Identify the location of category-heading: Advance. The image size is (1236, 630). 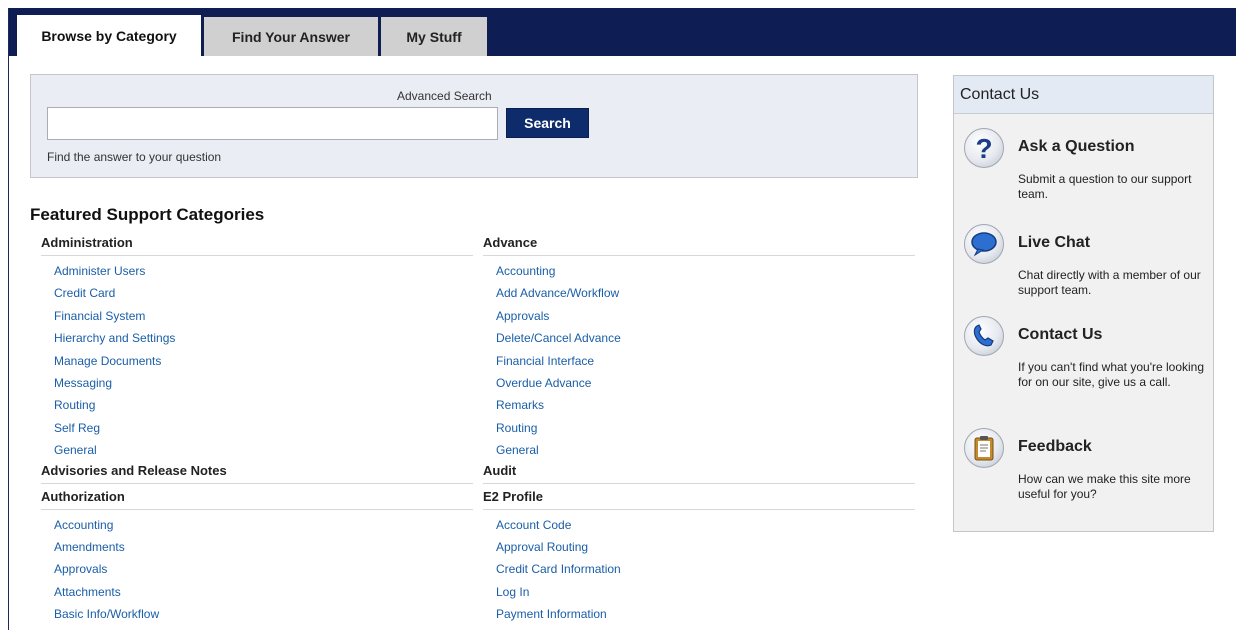
(699, 245).